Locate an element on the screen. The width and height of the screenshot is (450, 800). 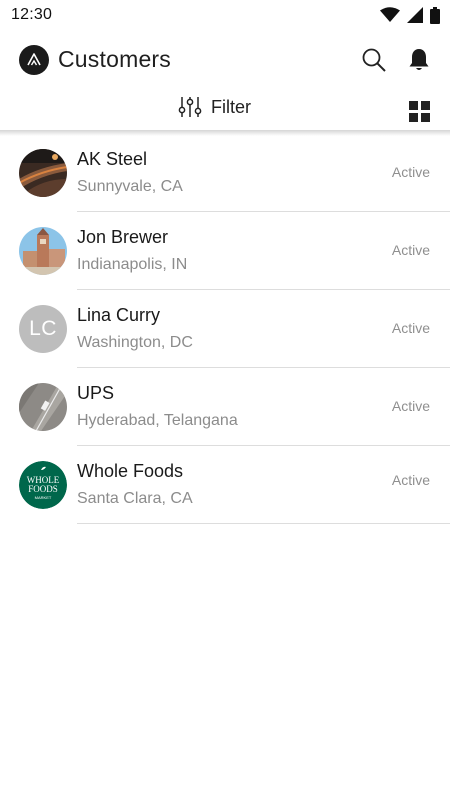
status-icons is located at coordinates (410, 15).